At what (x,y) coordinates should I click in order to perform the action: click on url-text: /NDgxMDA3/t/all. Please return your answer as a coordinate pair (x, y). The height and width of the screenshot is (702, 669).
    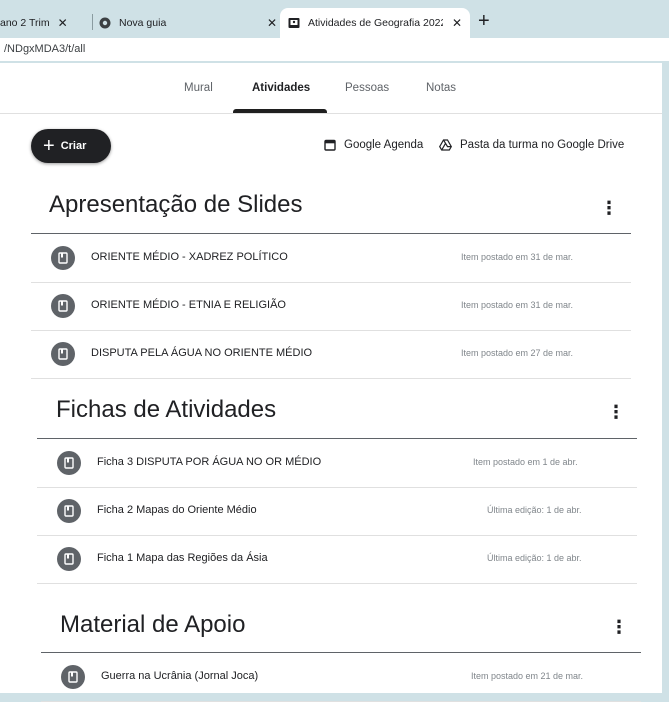
    Looking at the image, I should click on (45, 49).